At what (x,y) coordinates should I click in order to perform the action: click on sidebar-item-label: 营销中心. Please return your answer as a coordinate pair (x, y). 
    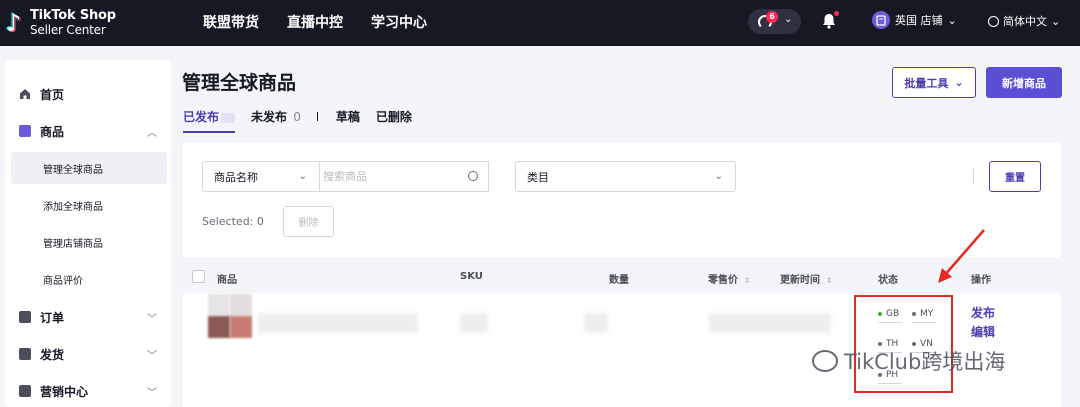
    Looking at the image, I should click on (64, 391).